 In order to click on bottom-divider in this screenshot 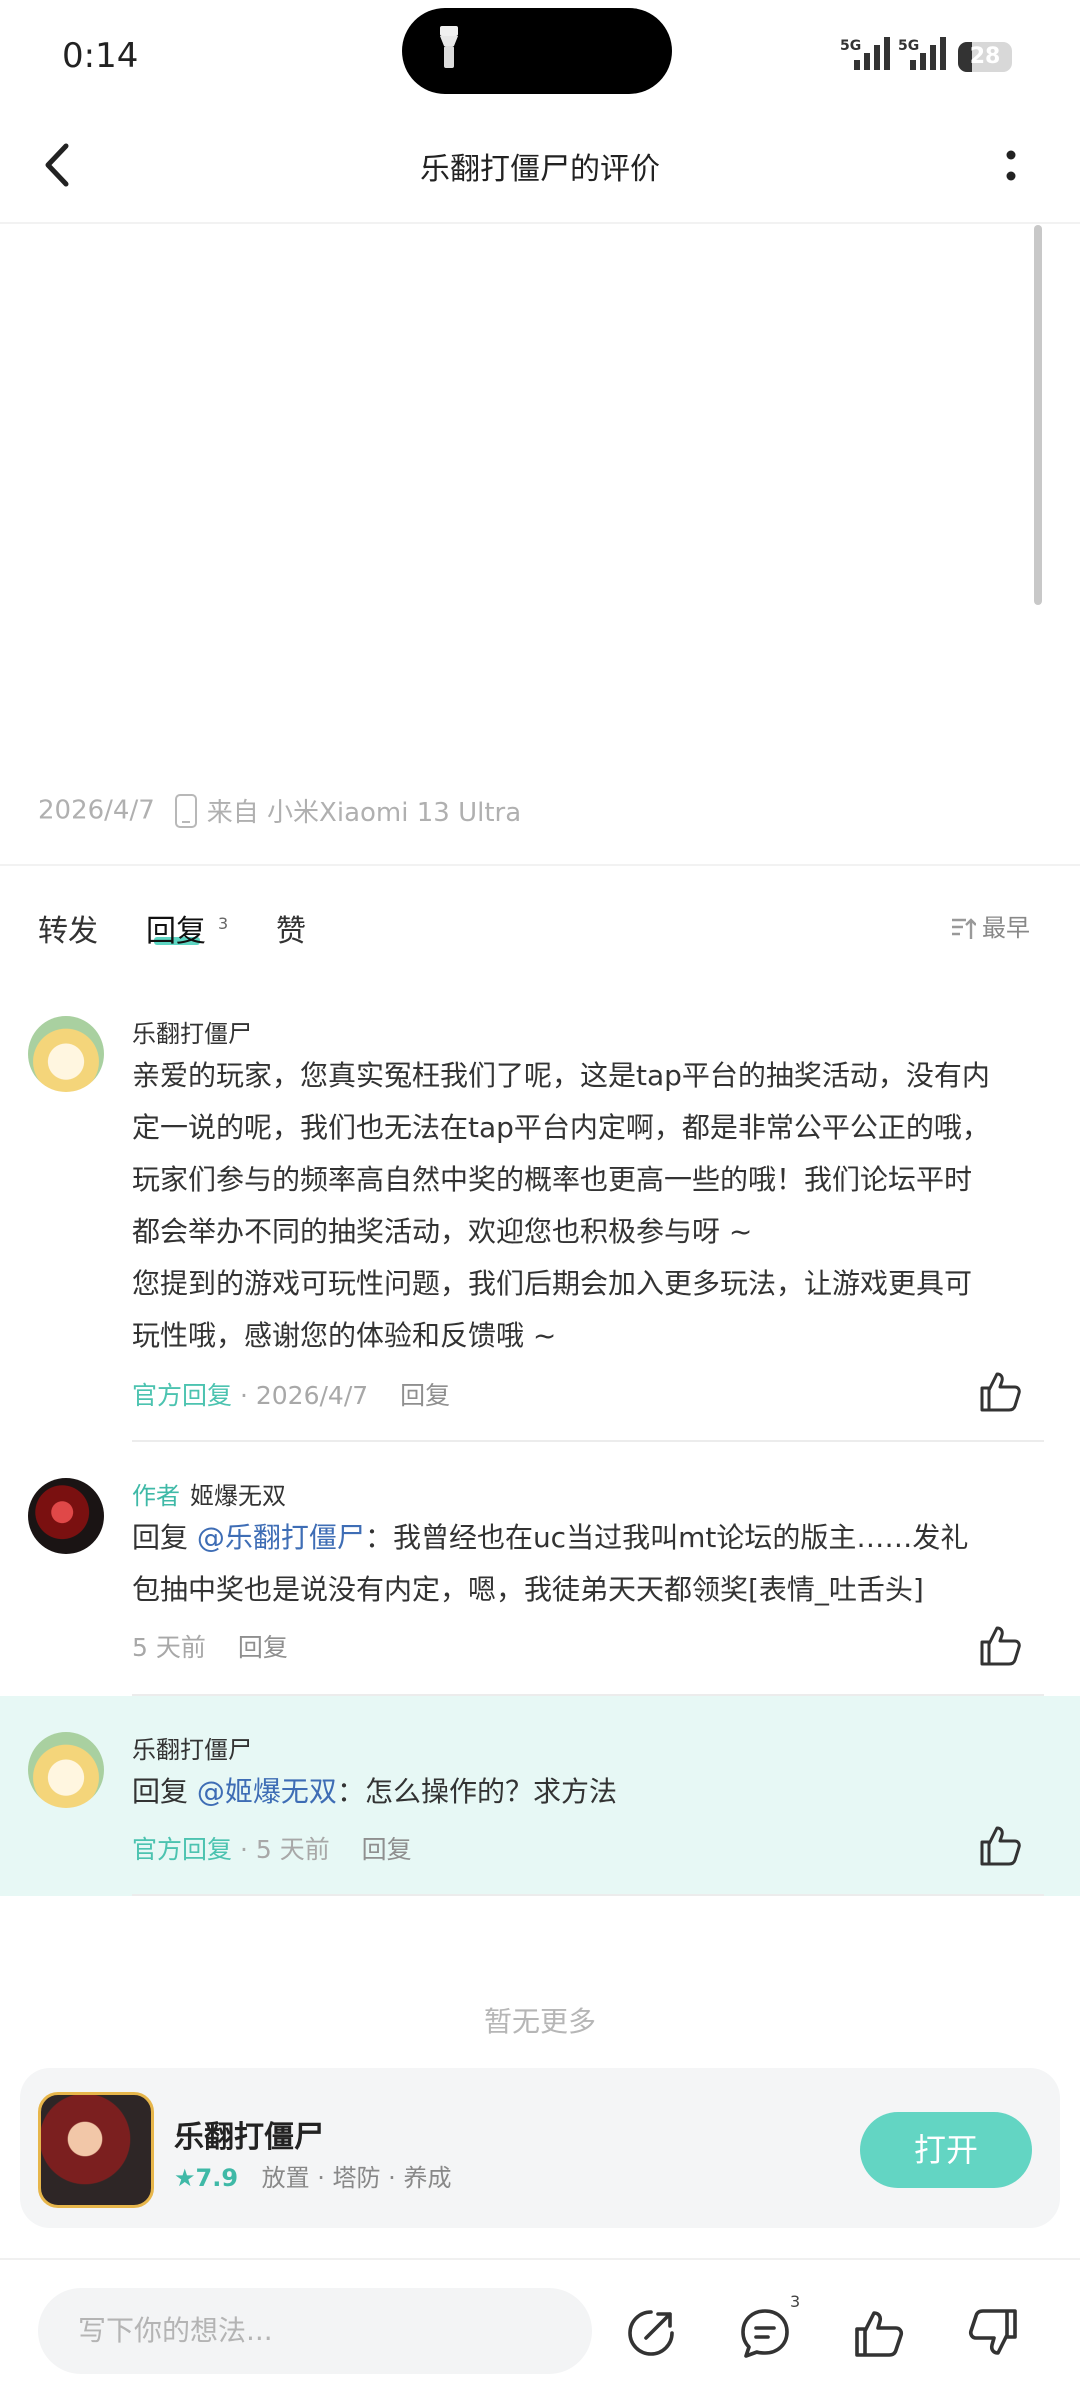, I will do `click(540, 2259)`.